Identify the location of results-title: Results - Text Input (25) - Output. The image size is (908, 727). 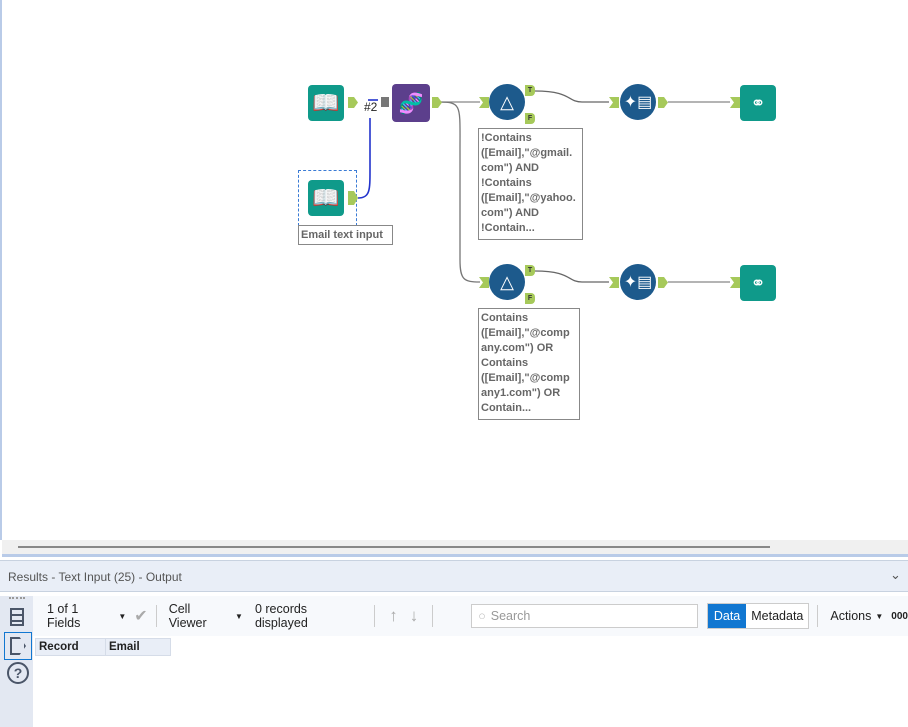
(95, 577).